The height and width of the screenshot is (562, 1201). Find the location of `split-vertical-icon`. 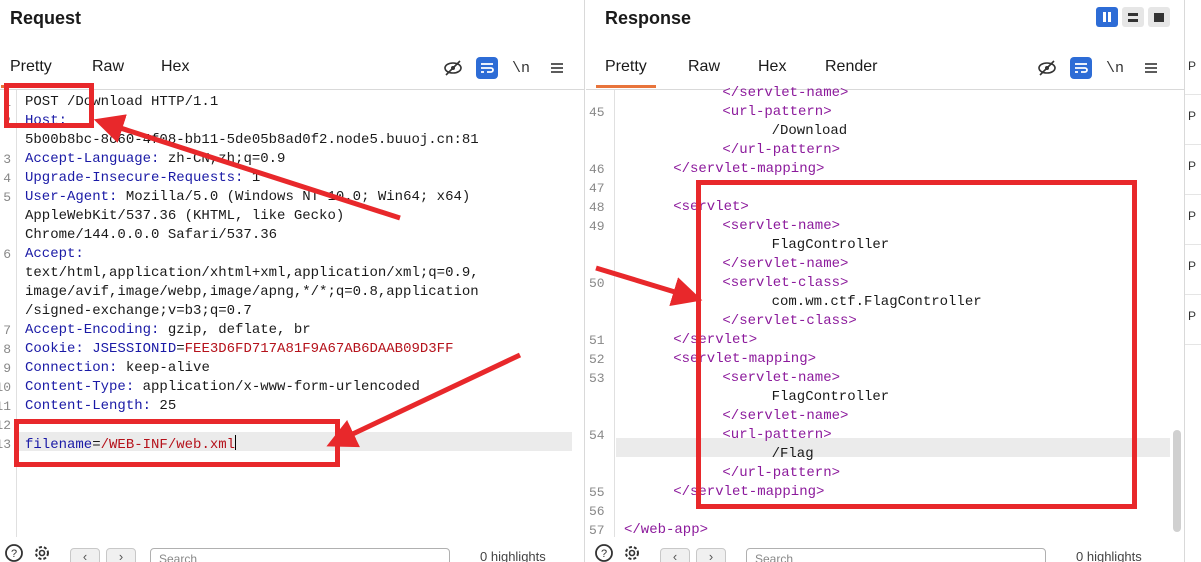

split-vertical-icon is located at coordinates (1133, 17).